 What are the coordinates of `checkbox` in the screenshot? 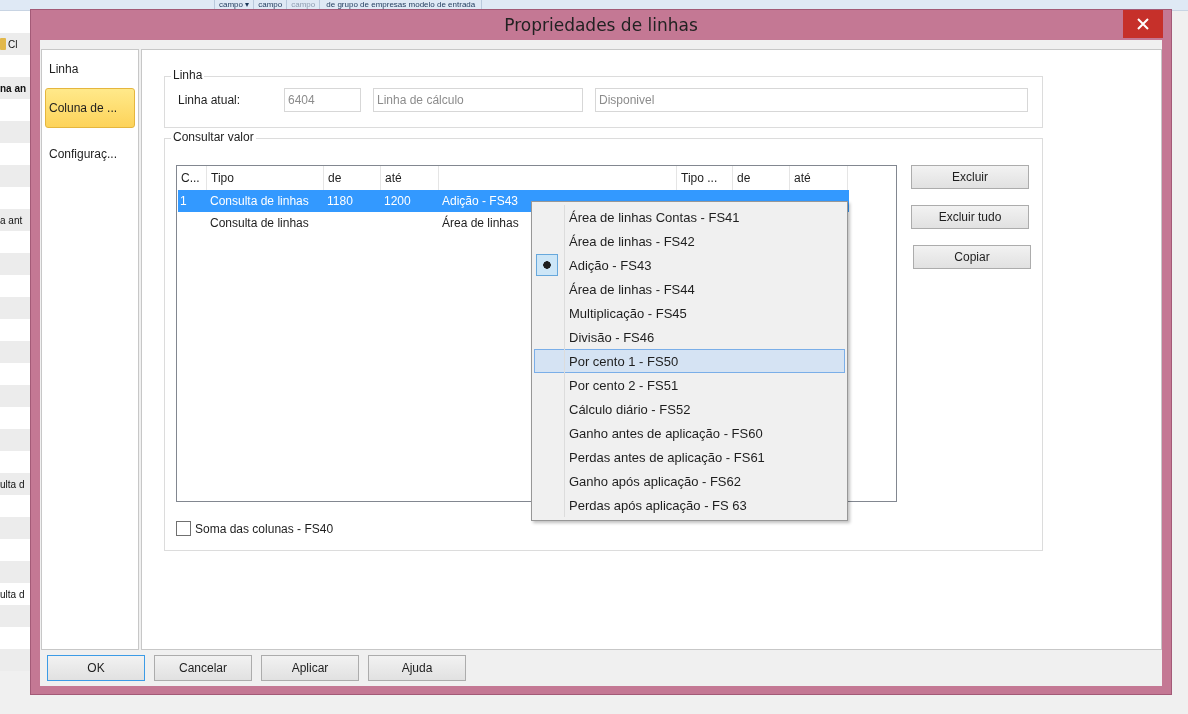 It's located at (183, 528).